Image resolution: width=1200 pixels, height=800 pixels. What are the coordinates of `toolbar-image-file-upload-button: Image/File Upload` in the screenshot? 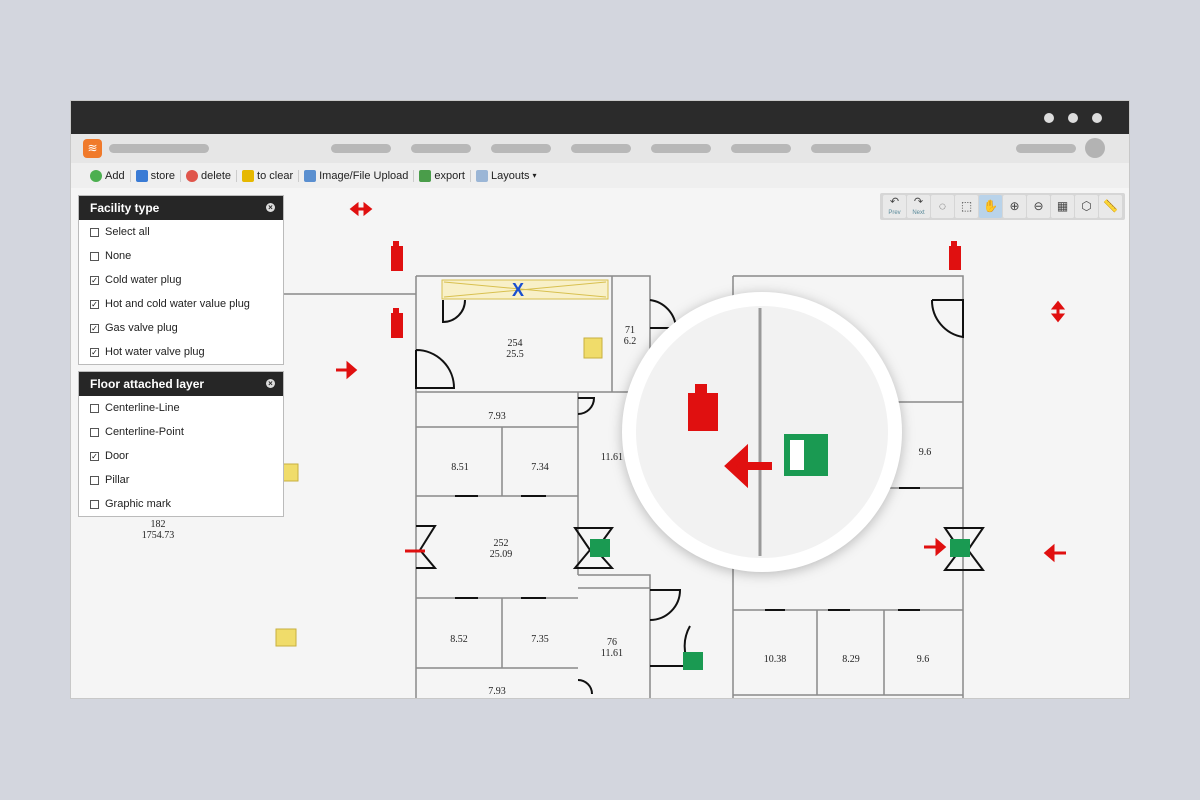 It's located at (357, 175).